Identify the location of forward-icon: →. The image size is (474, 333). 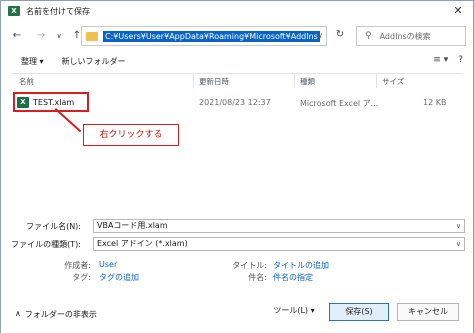
(41, 36).